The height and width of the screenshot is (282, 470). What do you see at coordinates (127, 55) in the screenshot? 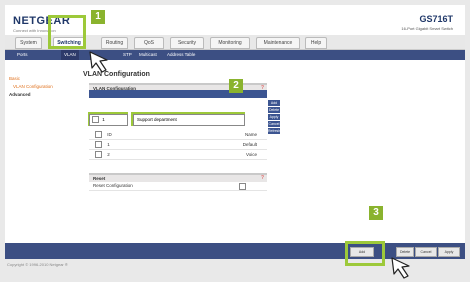
I see `subtab-stp: STP` at bounding box center [127, 55].